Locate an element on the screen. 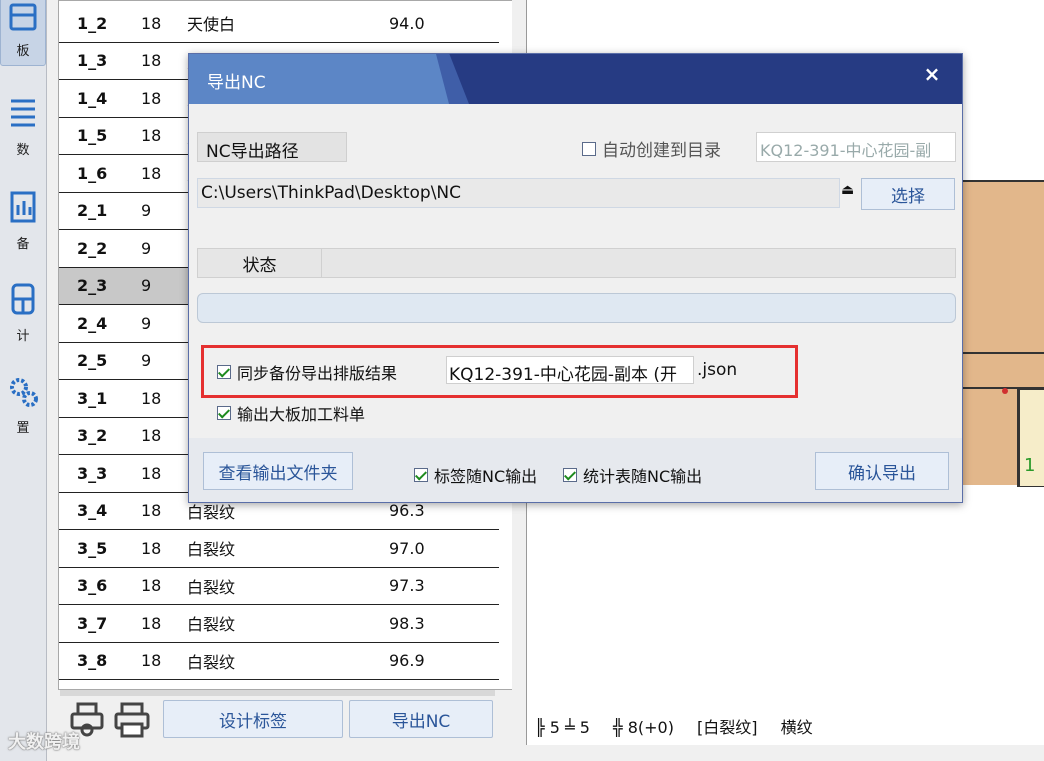  dialog-titlebar: 导出NC × is located at coordinates (575, 79).